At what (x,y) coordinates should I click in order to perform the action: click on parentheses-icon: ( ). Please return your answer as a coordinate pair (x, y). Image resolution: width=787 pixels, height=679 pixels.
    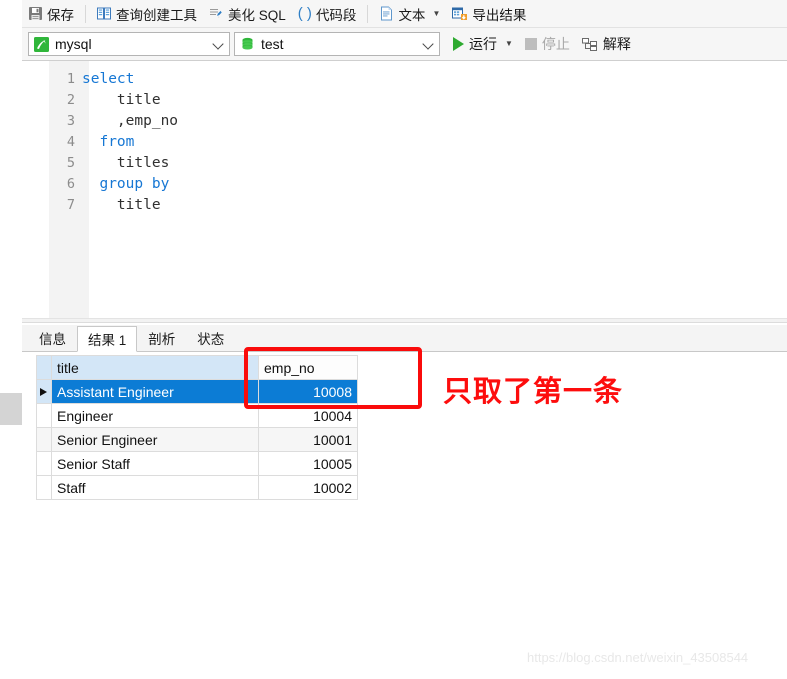
    Looking at the image, I should click on (304, 13).